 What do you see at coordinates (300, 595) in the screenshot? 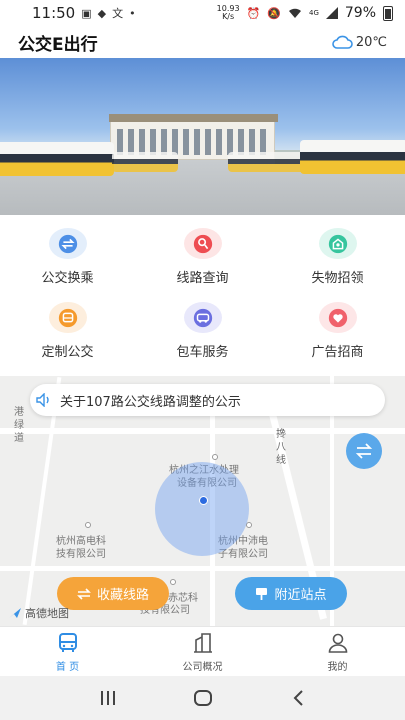
I see `nearby-stops-label: 附近站点` at bounding box center [300, 595].